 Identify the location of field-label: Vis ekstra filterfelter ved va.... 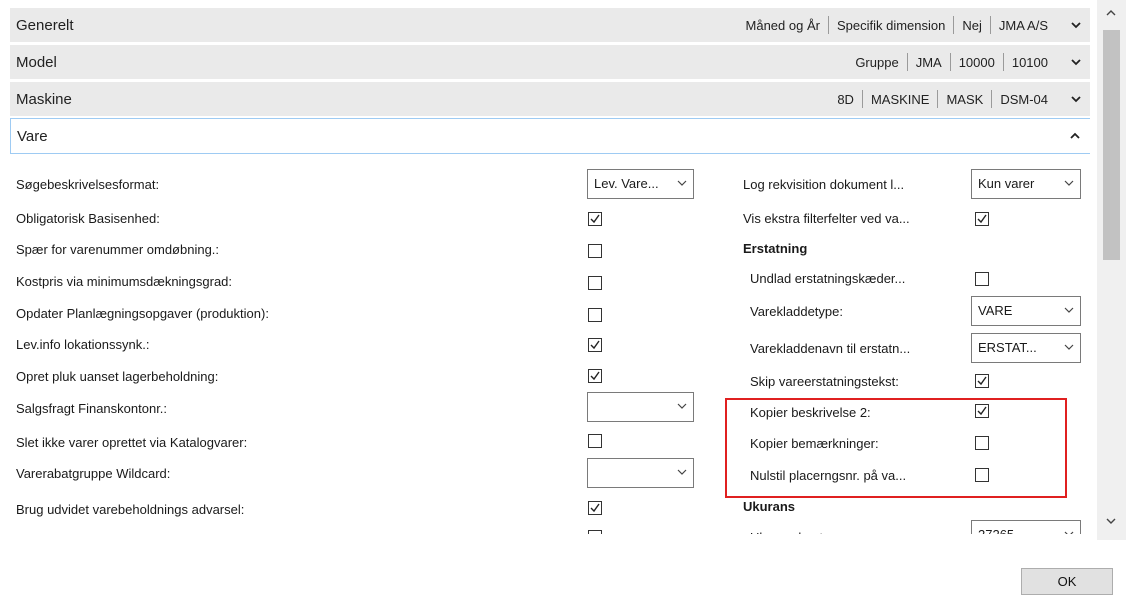
(826, 218).